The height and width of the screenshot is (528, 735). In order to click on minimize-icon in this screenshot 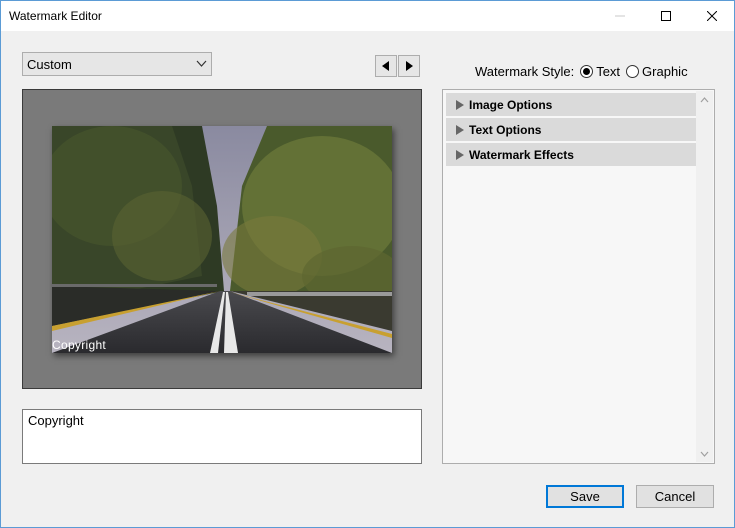, I will do `click(620, 16)`.